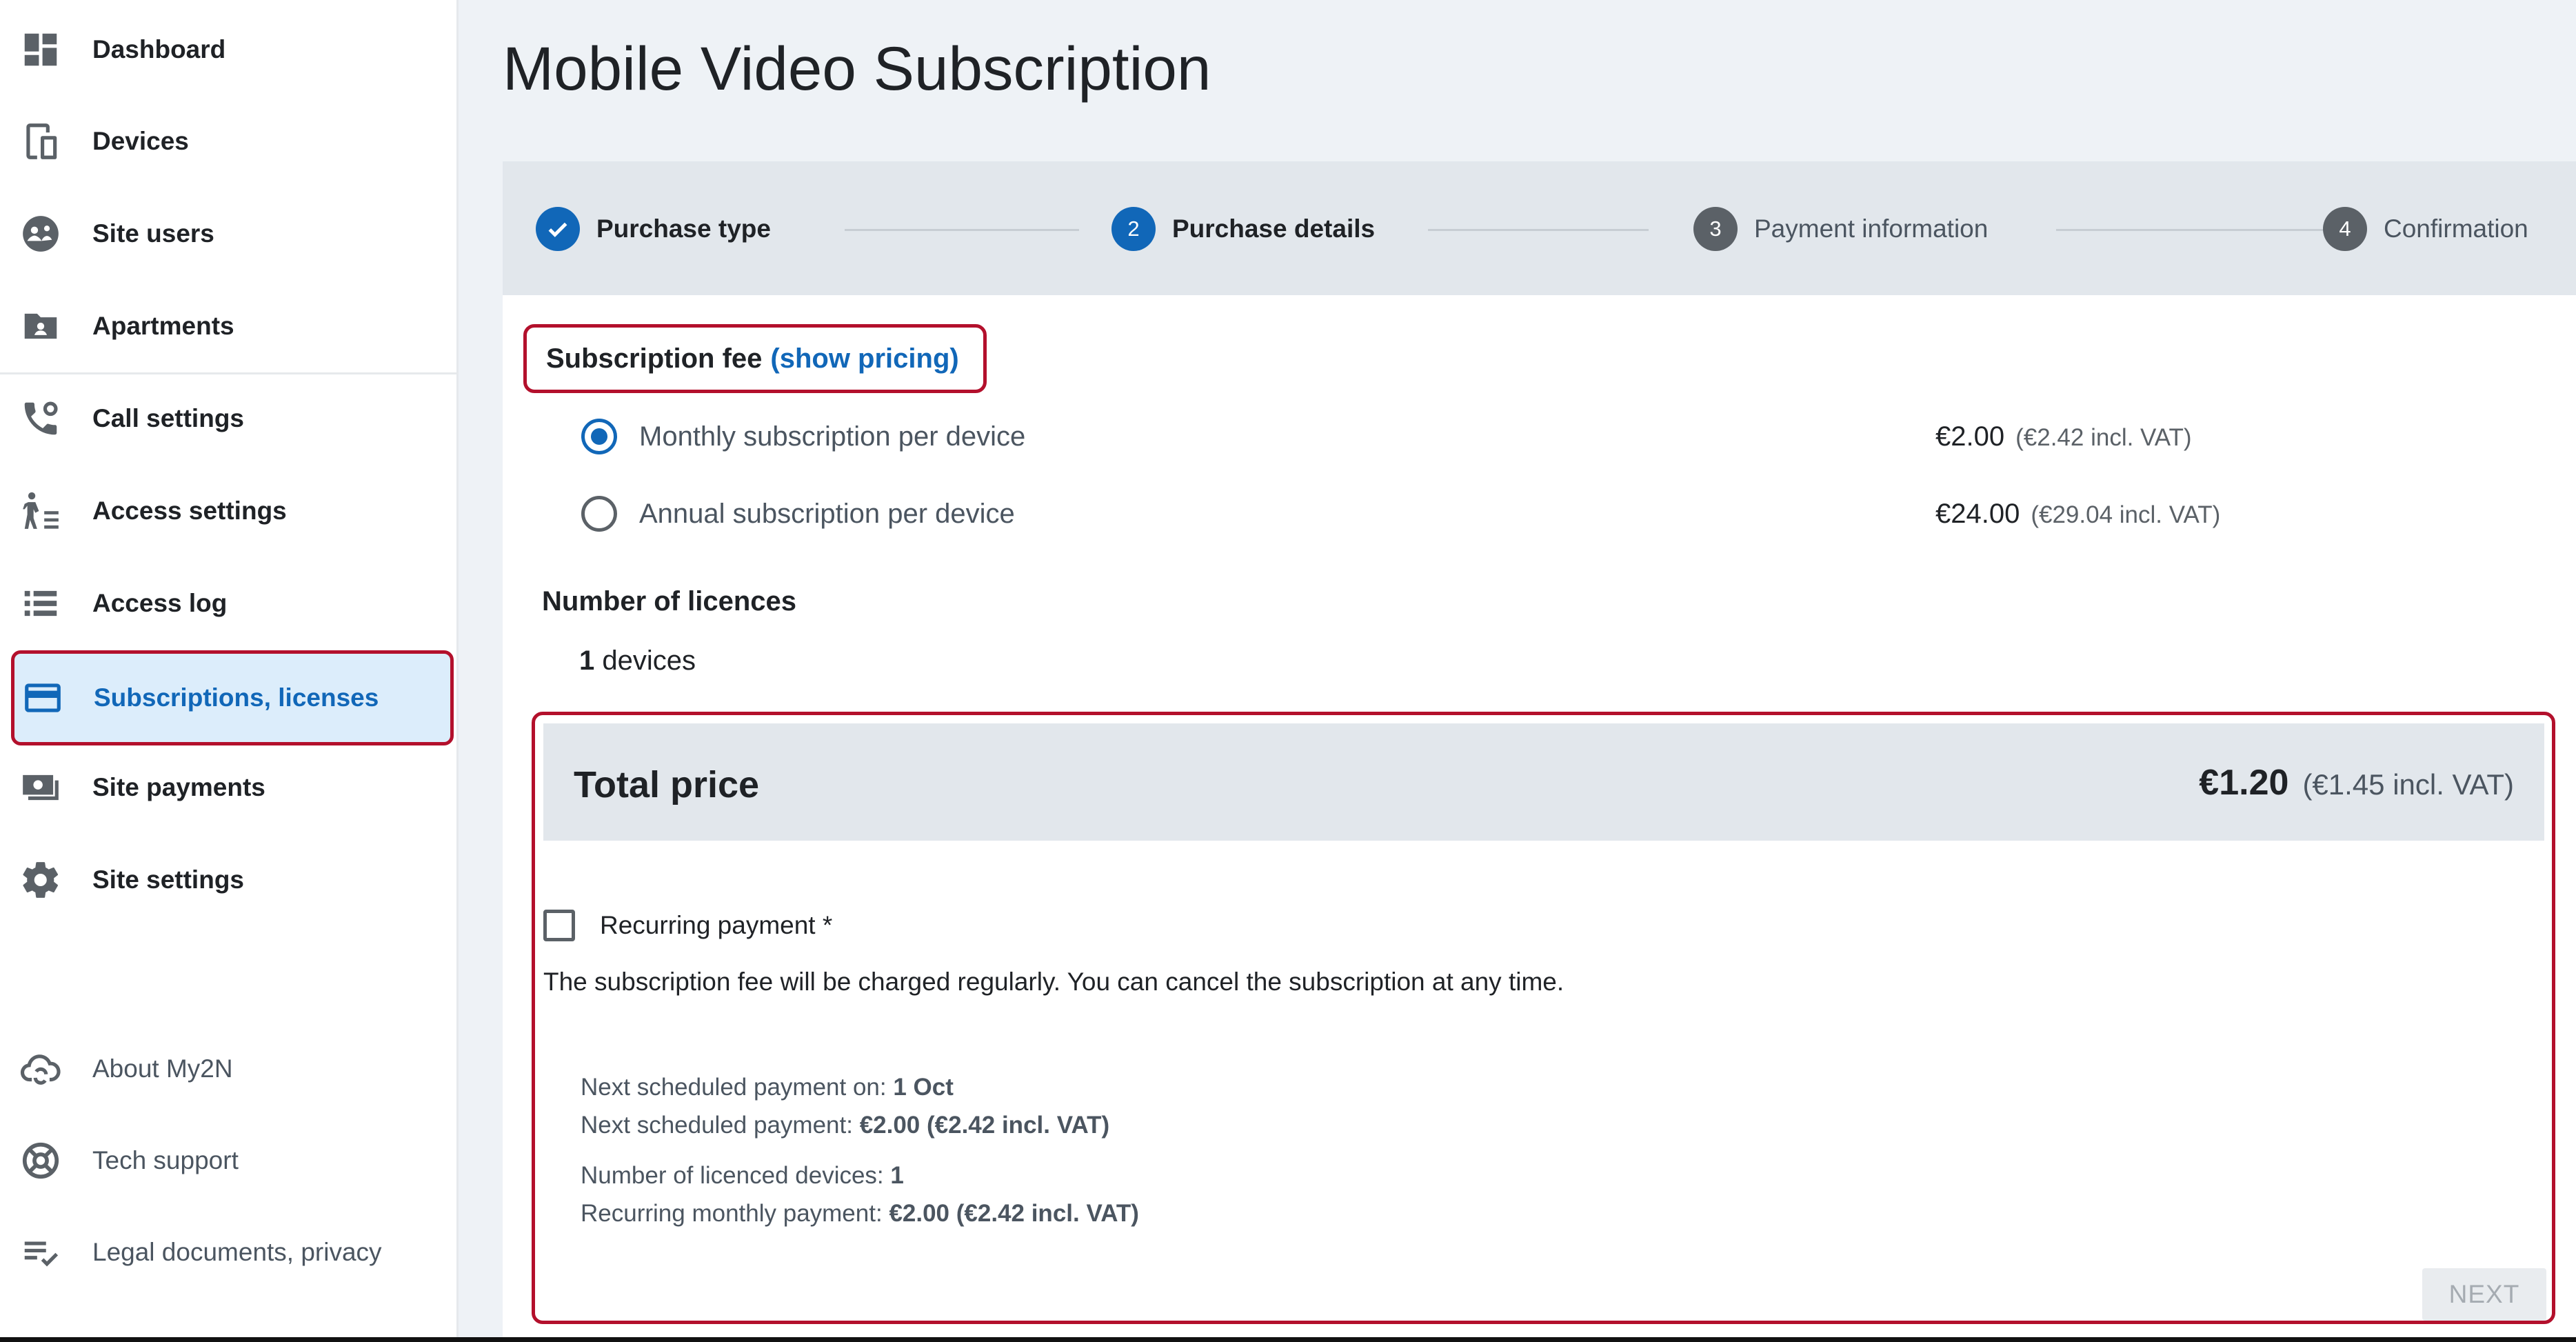 The height and width of the screenshot is (1342, 2576). Describe the element at coordinates (2484, 1294) in the screenshot. I see `next-button: NEXT` at that location.